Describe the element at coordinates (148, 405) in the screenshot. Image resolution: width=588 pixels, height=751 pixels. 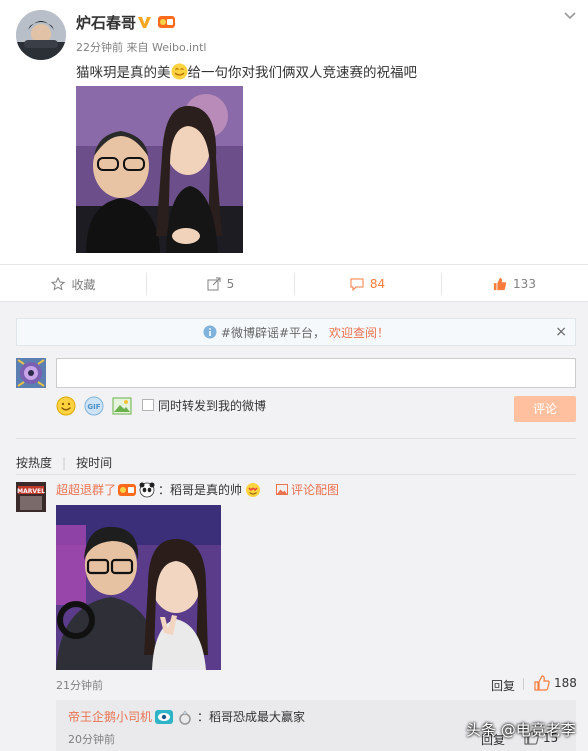
I see `repost-checkbox` at that location.